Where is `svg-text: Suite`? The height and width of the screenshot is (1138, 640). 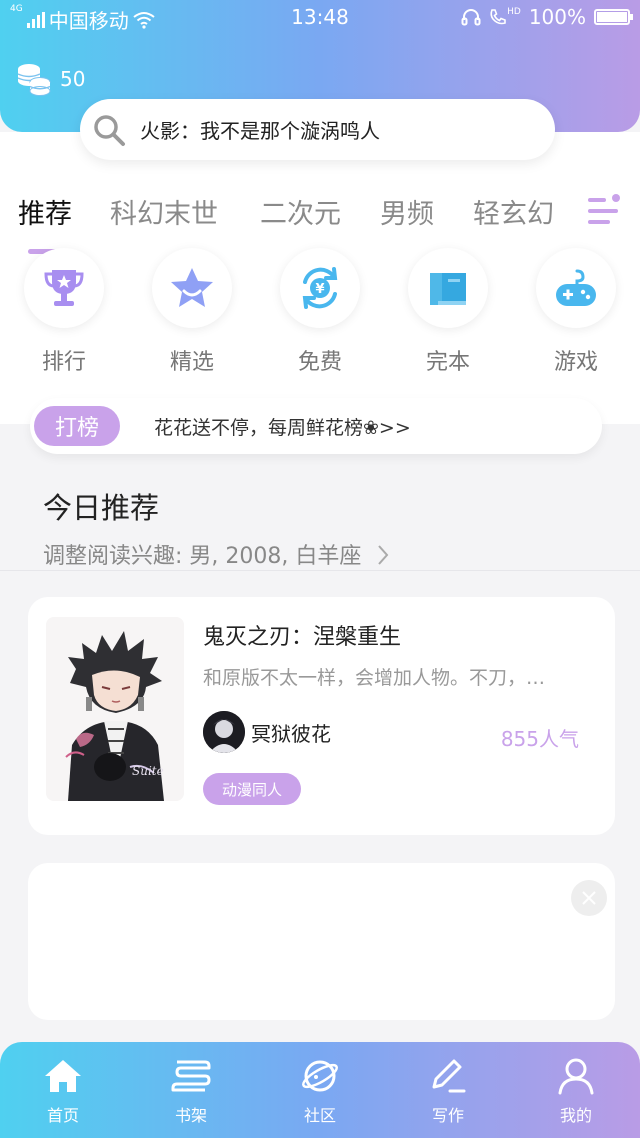 svg-text: Suite is located at coordinates (148, 771).